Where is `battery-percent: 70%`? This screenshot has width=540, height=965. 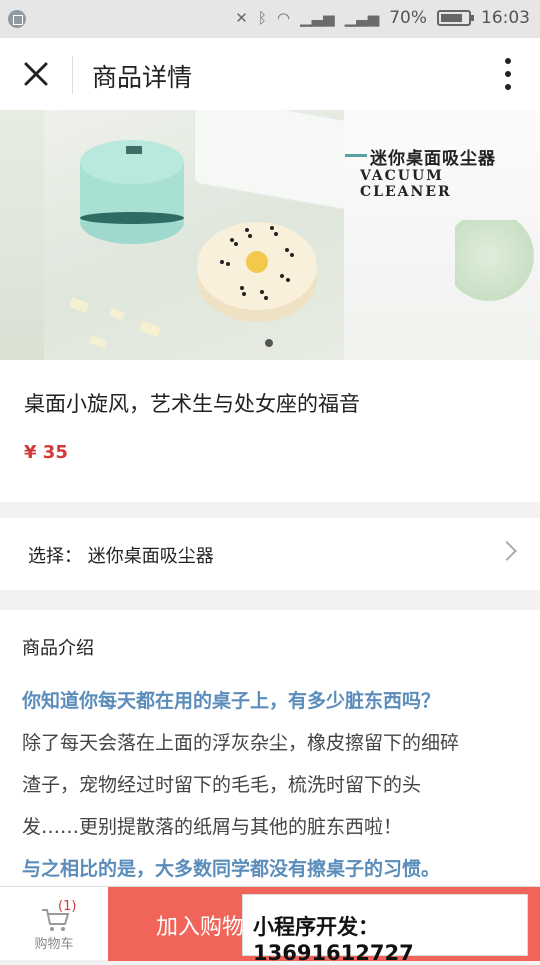 battery-percent: 70% is located at coordinates (408, 18).